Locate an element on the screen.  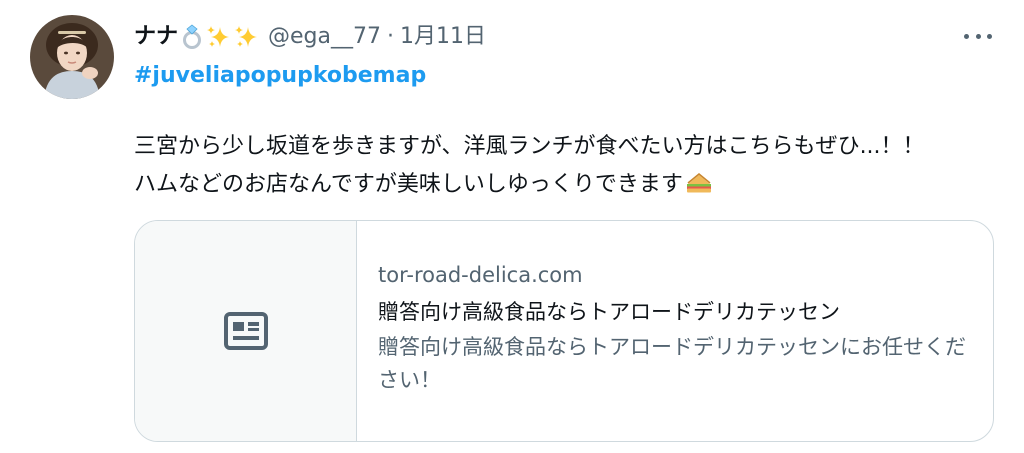
card-domain: tor-road-delica.com is located at coordinates (480, 275).